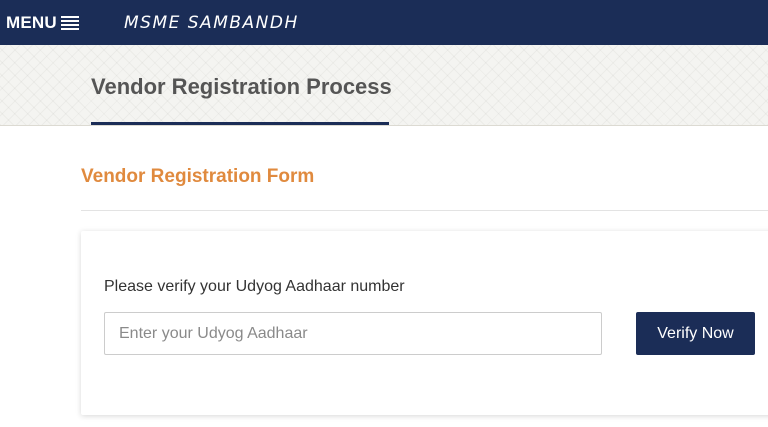 The width and height of the screenshot is (768, 427). Describe the element at coordinates (69, 22) in the screenshot. I see `hamburger-menu-icon` at that location.